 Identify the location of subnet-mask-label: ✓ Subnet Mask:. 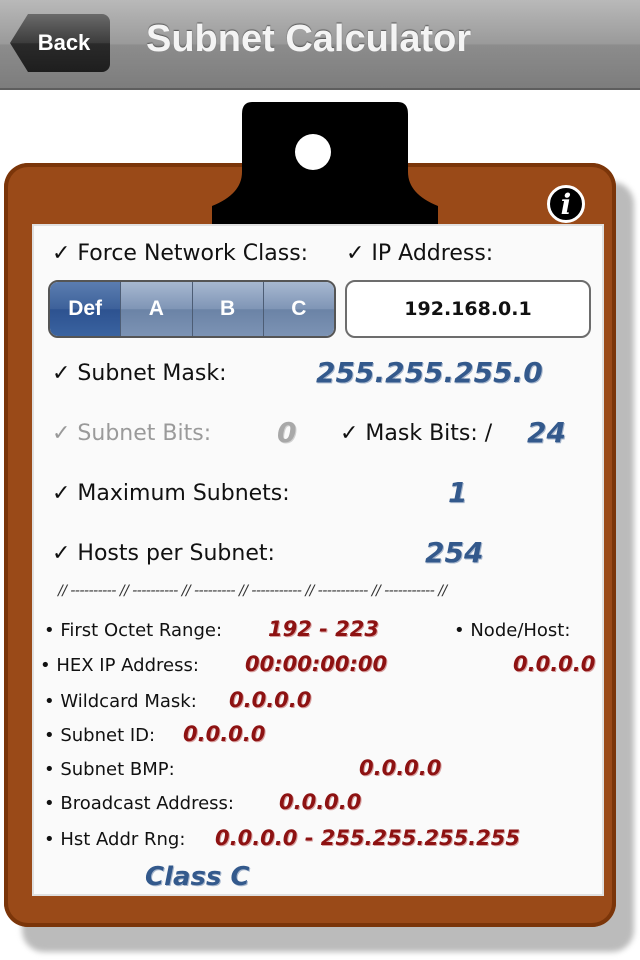
(139, 373).